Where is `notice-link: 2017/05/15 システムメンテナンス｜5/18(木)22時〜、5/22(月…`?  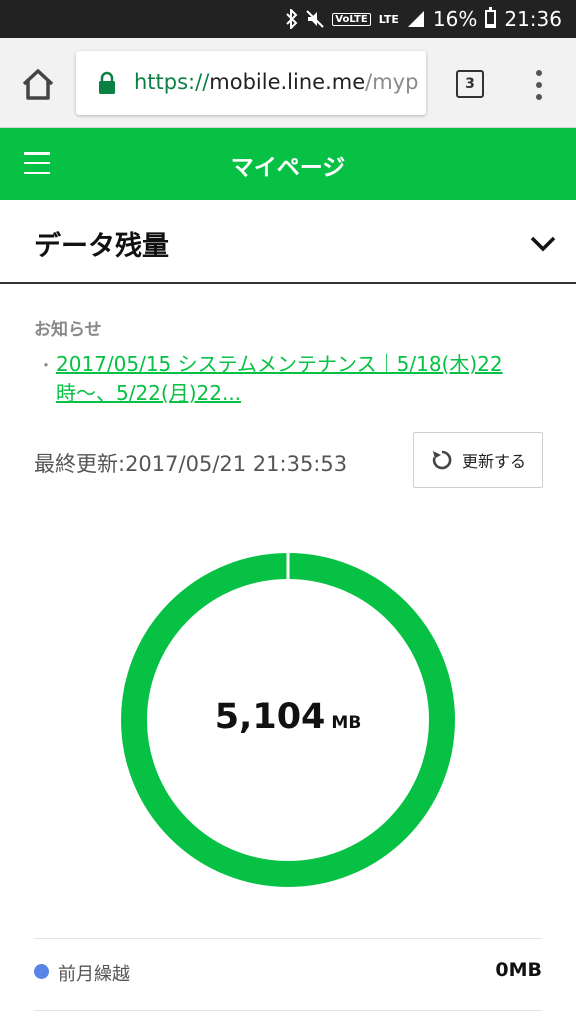 notice-link: 2017/05/15 システムメンテナンス｜5/18(木)22時〜、5/22(月… is located at coordinates (296, 379).